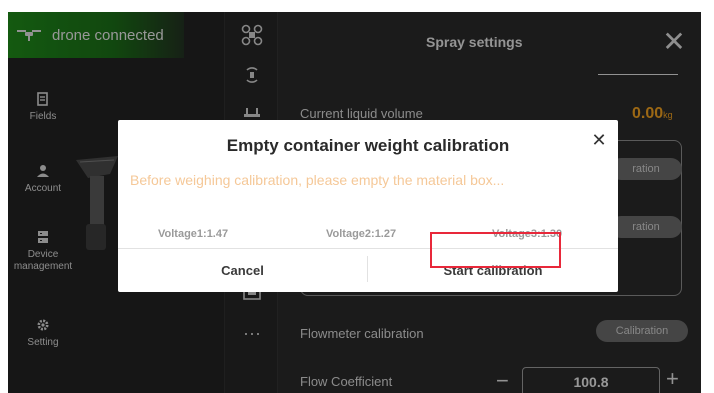 The width and height of the screenshot is (714, 393). What do you see at coordinates (495, 250) in the screenshot?
I see `highlight-box` at bounding box center [495, 250].